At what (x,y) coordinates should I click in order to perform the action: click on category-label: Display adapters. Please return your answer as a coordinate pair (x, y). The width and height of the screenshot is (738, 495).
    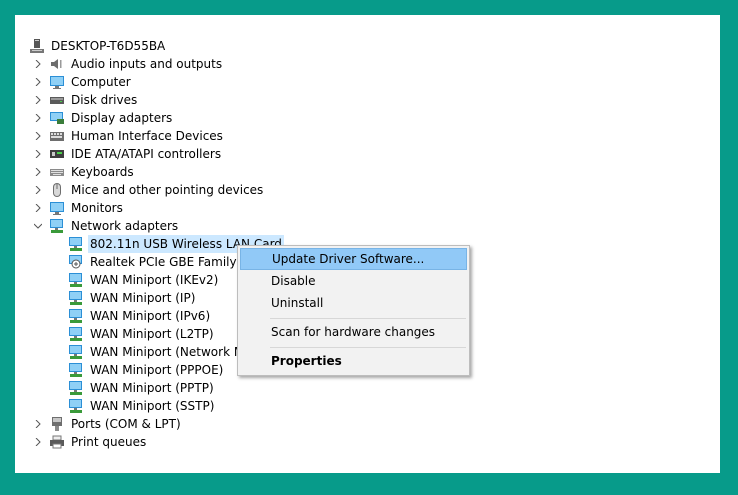
    Looking at the image, I should click on (122, 118).